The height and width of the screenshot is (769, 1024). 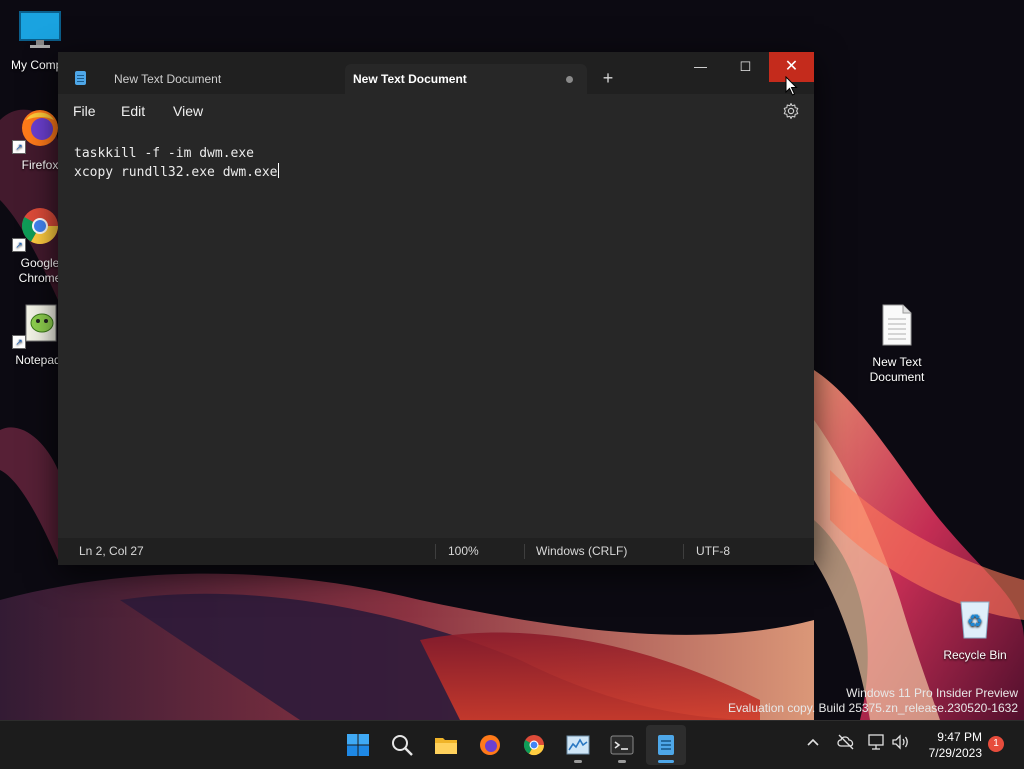 What do you see at coordinates (959, 737) in the screenshot?
I see `clock-time: 9:47 PM` at bounding box center [959, 737].